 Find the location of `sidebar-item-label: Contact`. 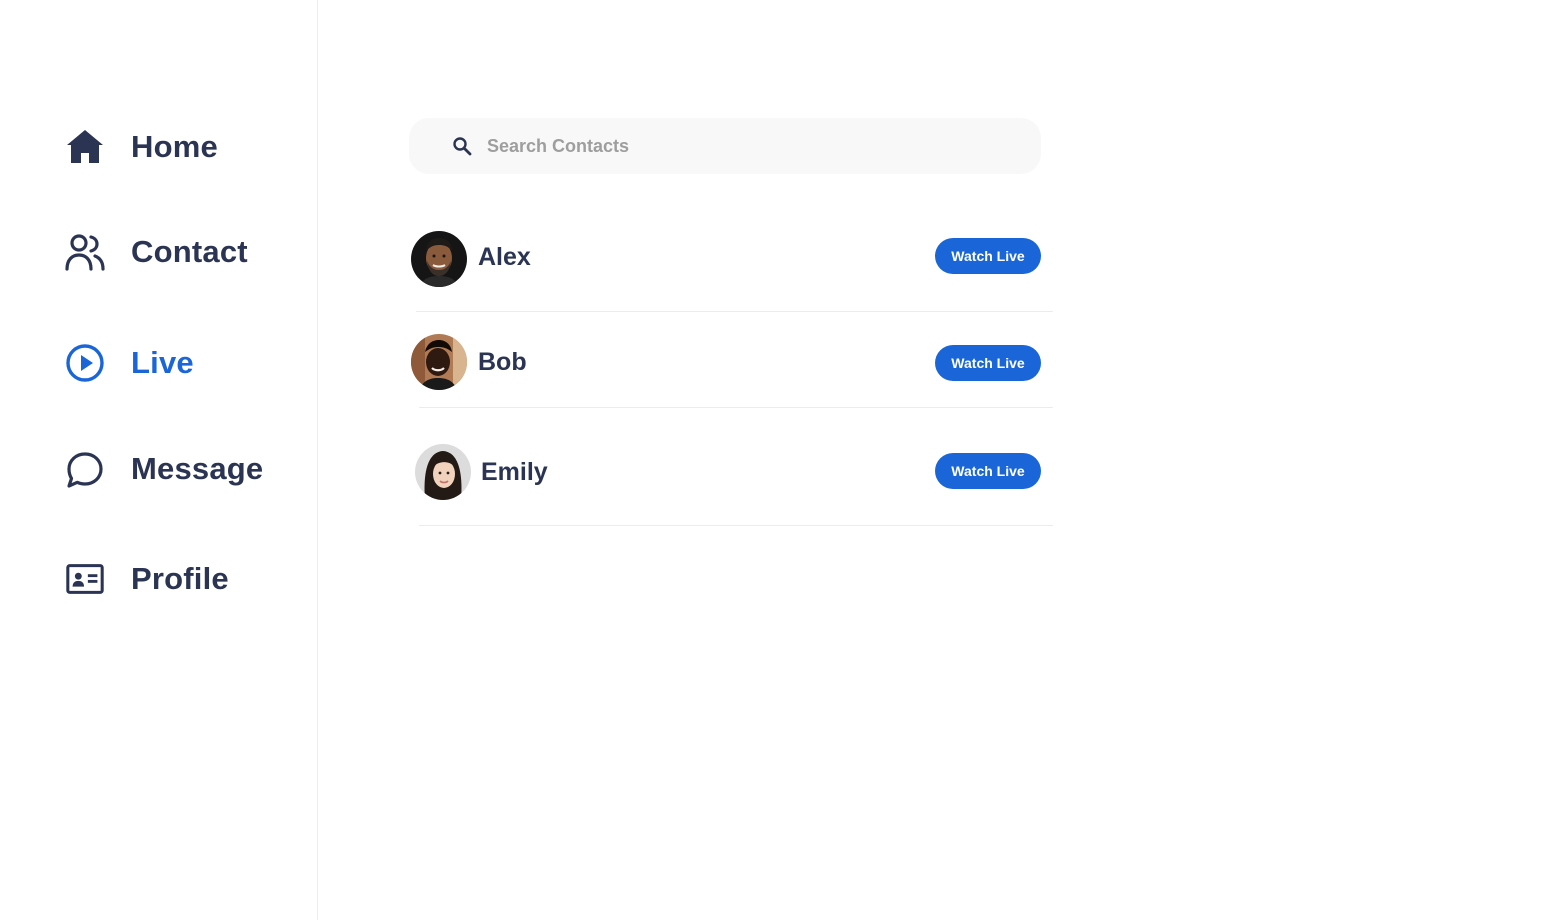

sidebar-item-label: Contact is located at coordinates (189, 251).